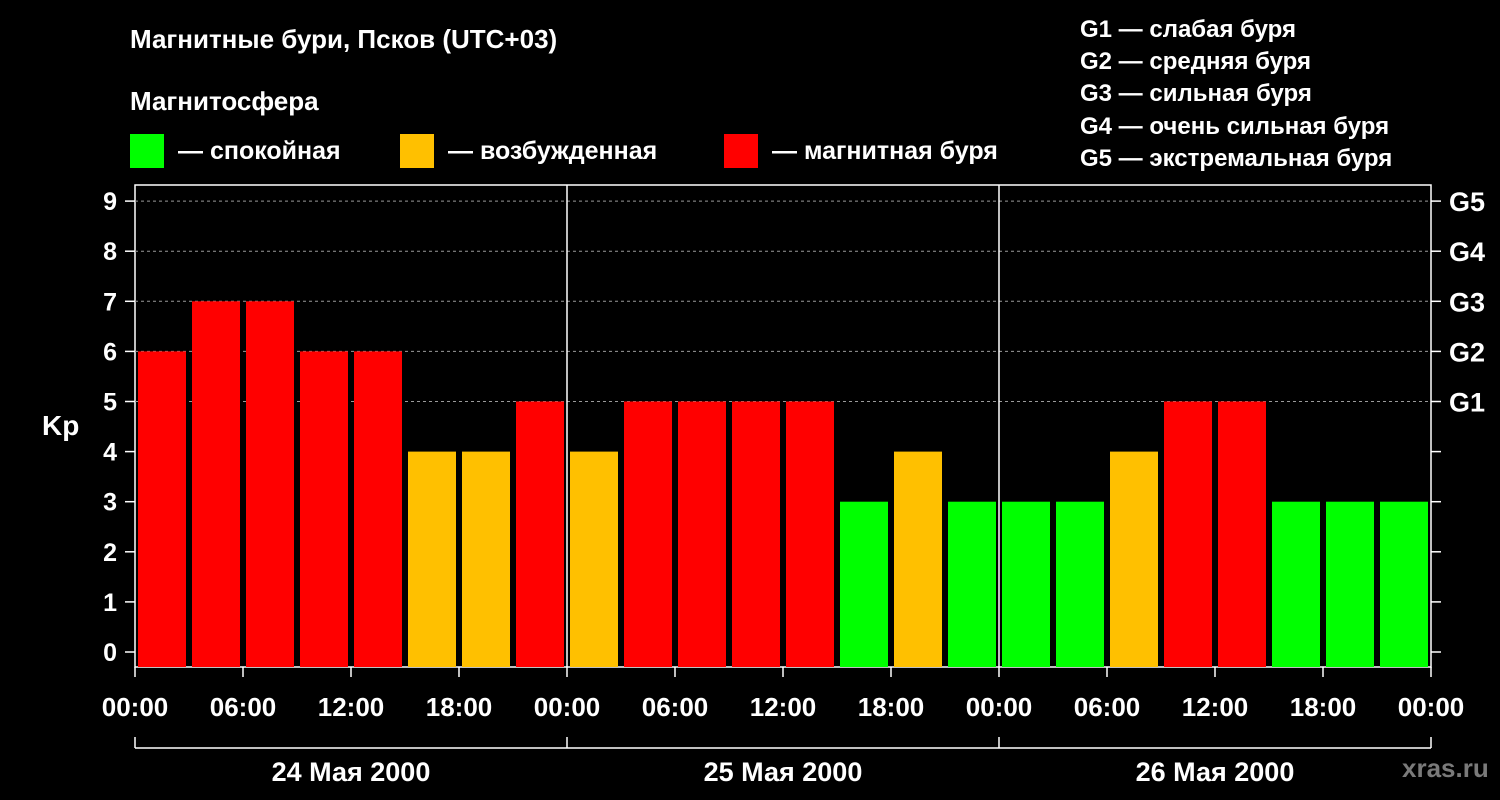  What do you see at coordinates (110, 202) in the screenshot?
I see `y-tick-label: 9` at bounding box center [110, 202].